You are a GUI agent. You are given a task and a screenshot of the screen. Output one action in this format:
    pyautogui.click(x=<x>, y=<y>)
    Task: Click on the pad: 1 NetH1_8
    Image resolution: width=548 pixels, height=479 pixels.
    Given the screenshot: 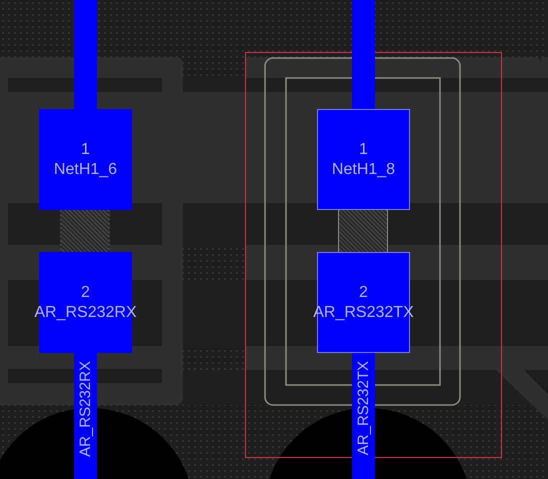 What is the action you would take?
    pyautogui.click(x=363, y=159)
    